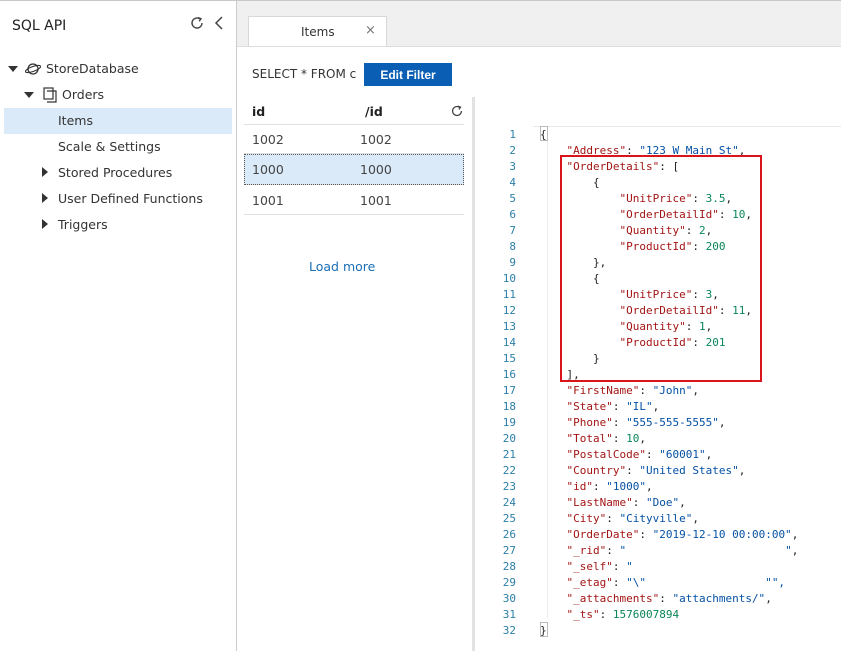 The width and height of the screenshot is (841, 651). I want to click on tree-label: Triggers, so click(83, 224).